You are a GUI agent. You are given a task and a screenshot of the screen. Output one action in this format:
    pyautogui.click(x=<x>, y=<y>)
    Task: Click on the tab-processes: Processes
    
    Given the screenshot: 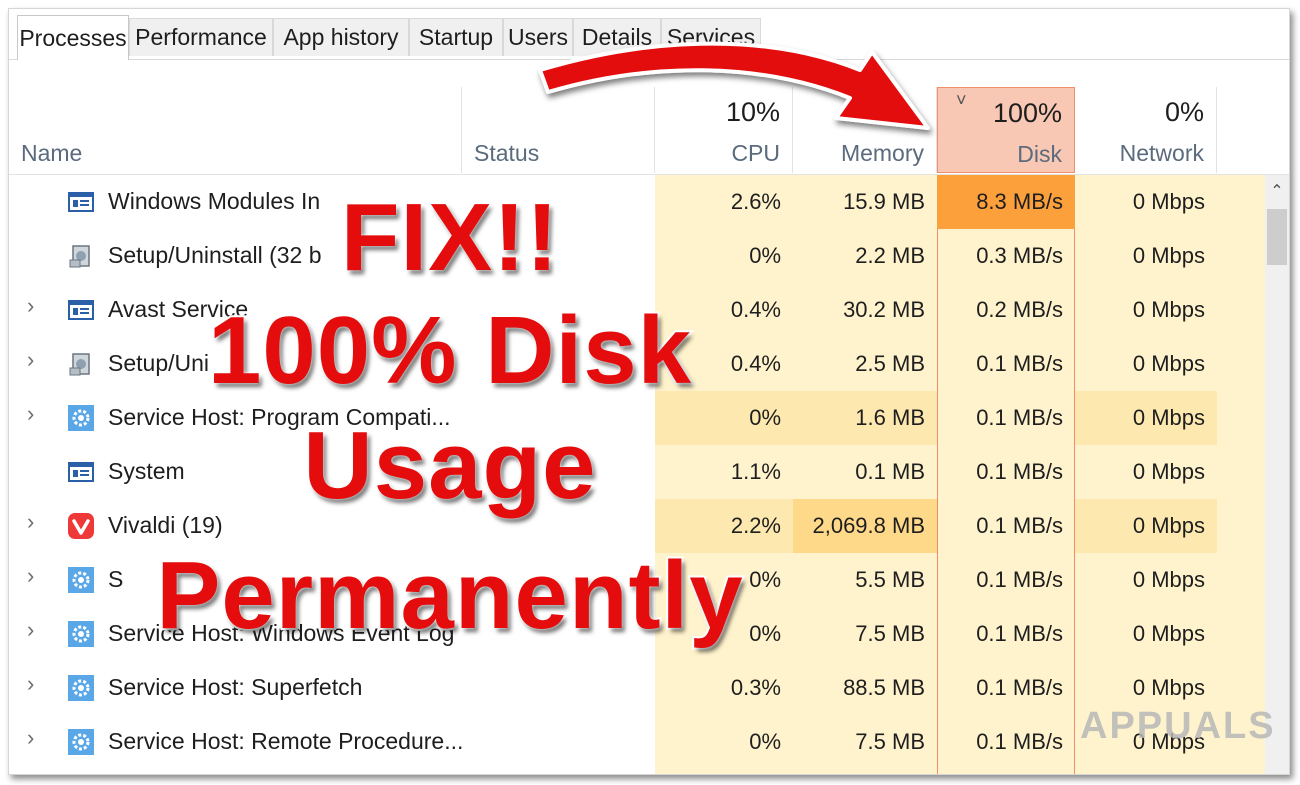 What is the action you would take?
    pyautogui.click(x=73, y=37)
    